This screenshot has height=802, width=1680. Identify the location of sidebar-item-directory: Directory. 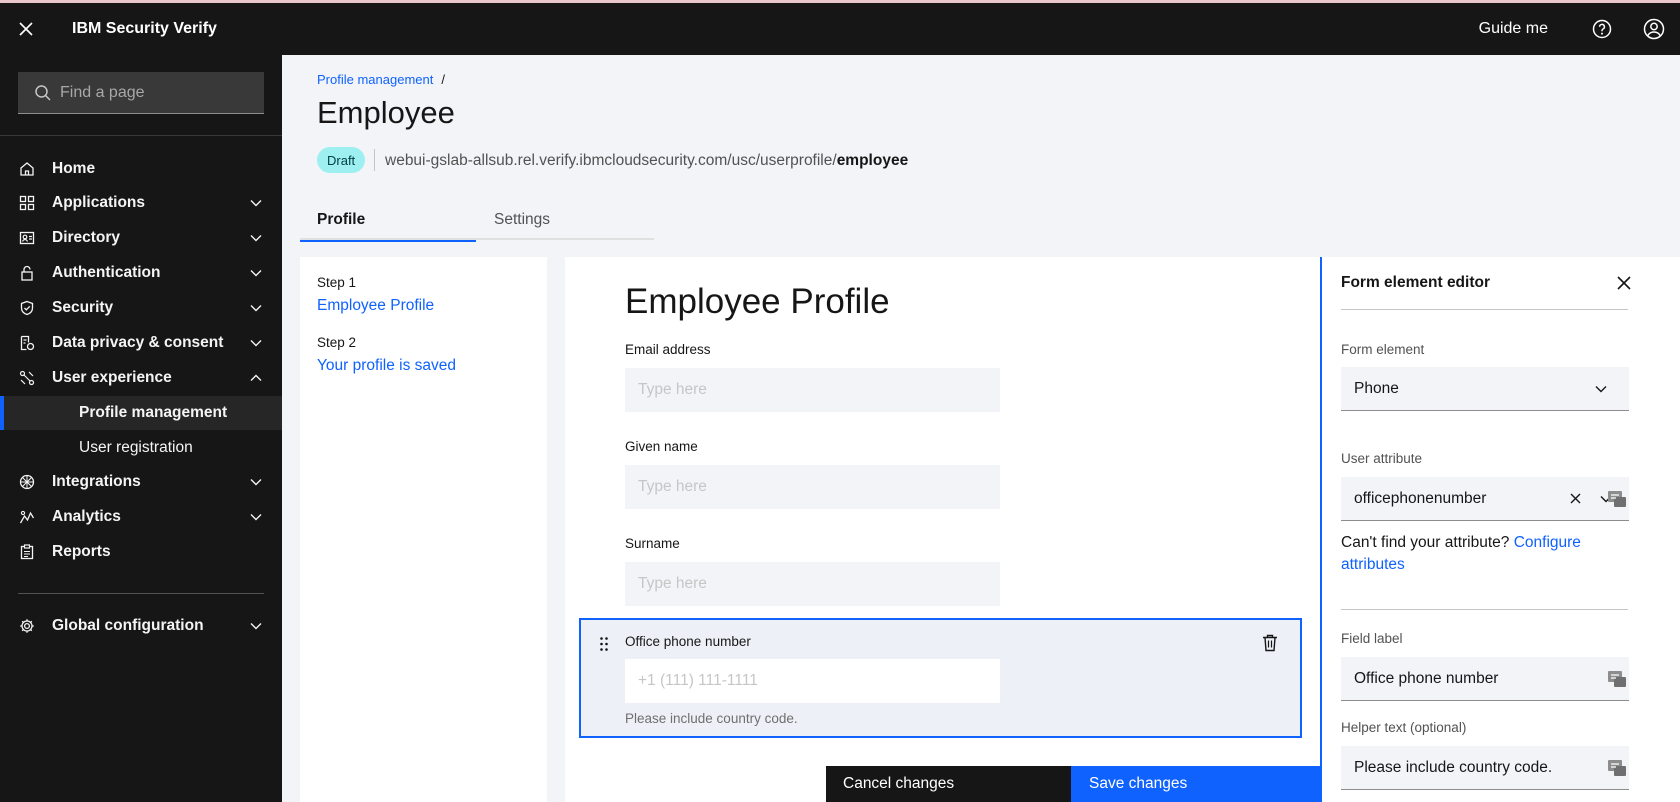
(141, 238).